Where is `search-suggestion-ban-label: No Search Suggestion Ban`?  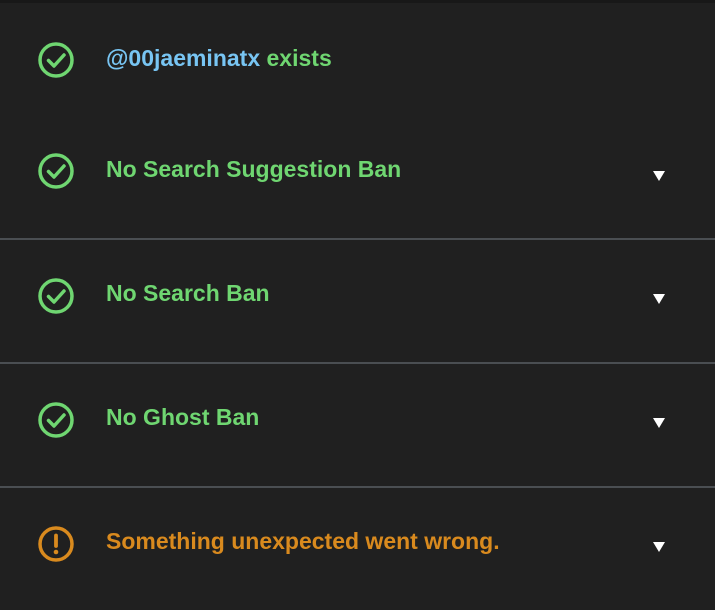 search-suggestion-ban-label: No Search Suggestion Ban is located at coordinates (254, 169).